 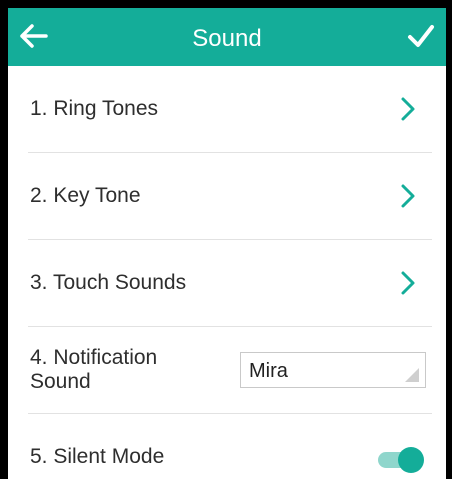 What do you see at coordinates (268, 371) in the screenshot?
I see `notification-sound-value: Mira` at bounding box center [268, 371].